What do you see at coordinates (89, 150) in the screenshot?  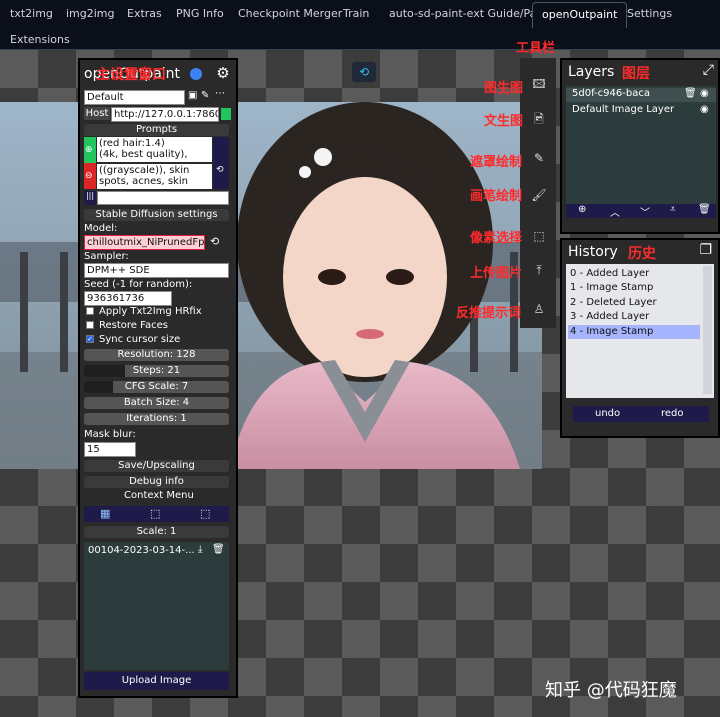 I see `plus-icon: ⊕` at bounding box center [89, 150].